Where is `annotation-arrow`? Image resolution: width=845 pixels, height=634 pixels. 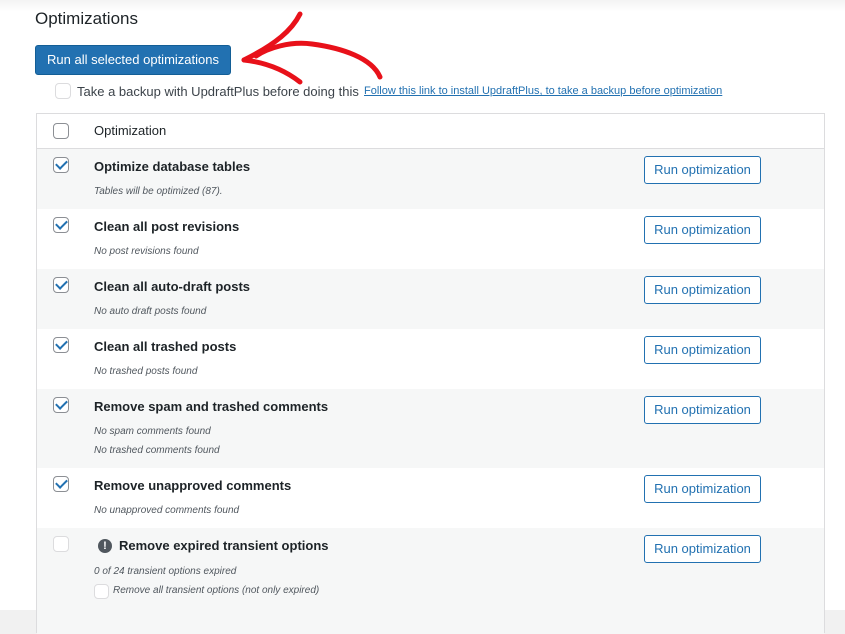 annotation-arrow is located at coordinates (312, 48).